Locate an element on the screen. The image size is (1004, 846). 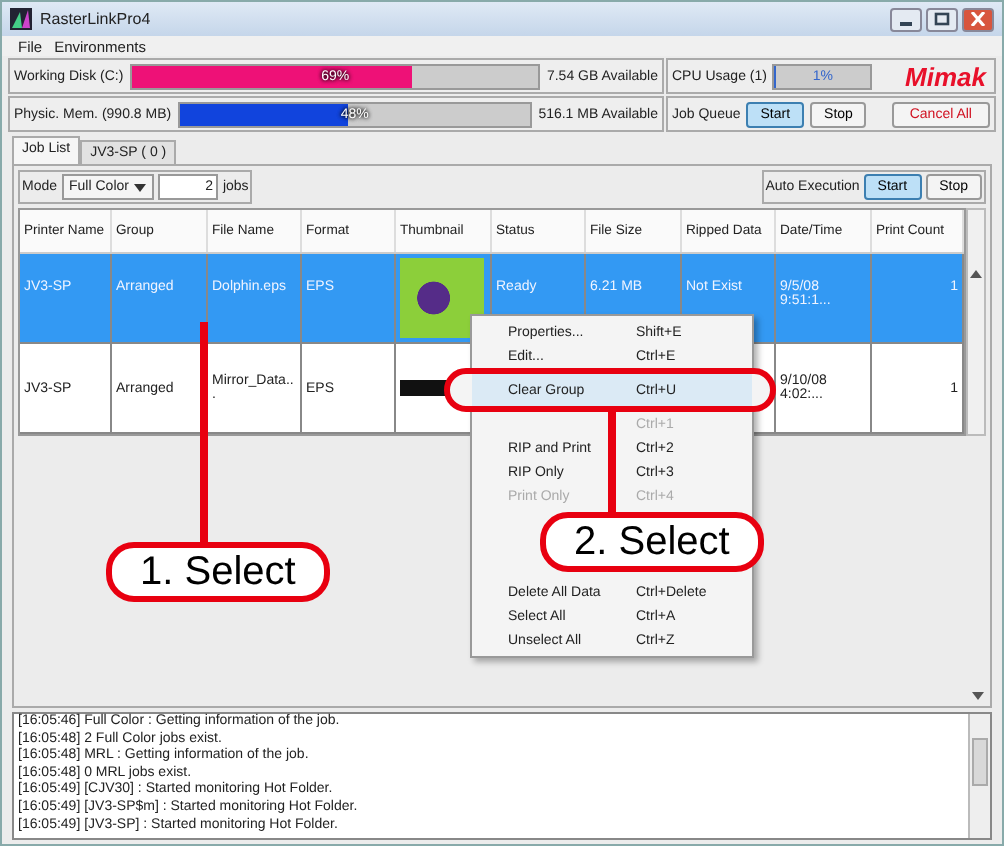
maximize-icon is located at coordinates (942, 19).